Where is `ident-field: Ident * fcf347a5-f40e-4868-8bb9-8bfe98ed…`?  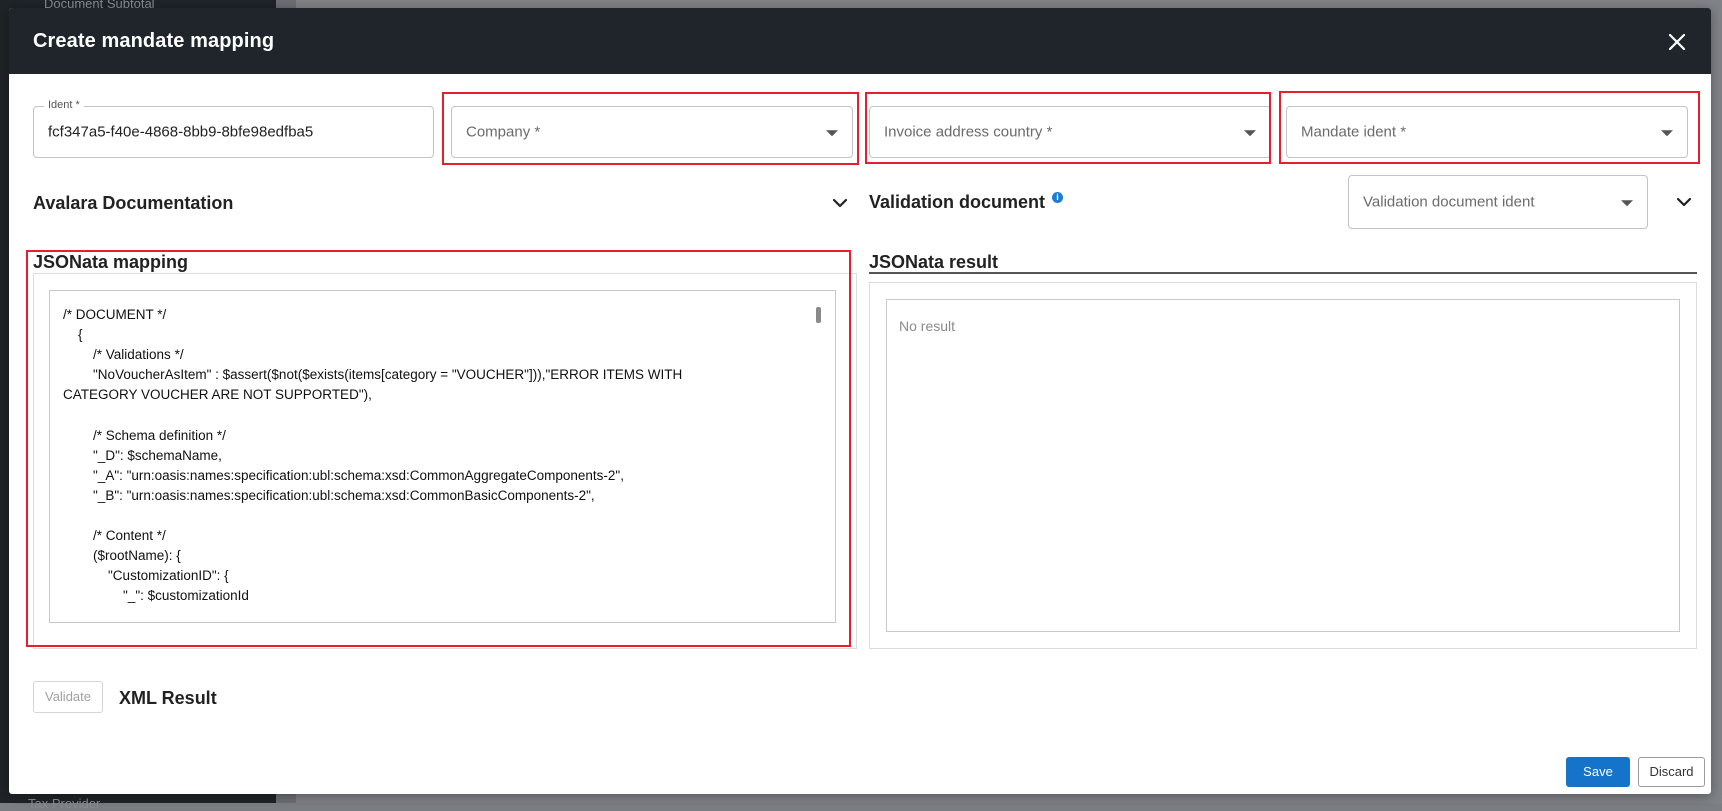 ident-field: Ident * fcf347a5-f40e-4868-8bb9-8bfe98ed… is located at coordinates (233, 128).